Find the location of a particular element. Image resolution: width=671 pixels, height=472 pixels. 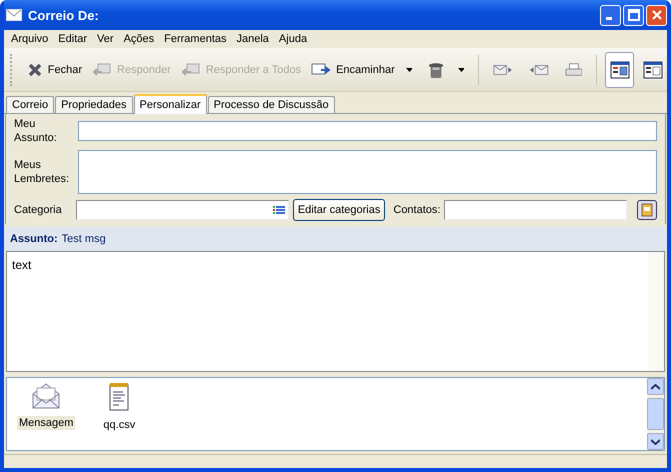

field-label: Categoria is located at coordinates (38, 210).